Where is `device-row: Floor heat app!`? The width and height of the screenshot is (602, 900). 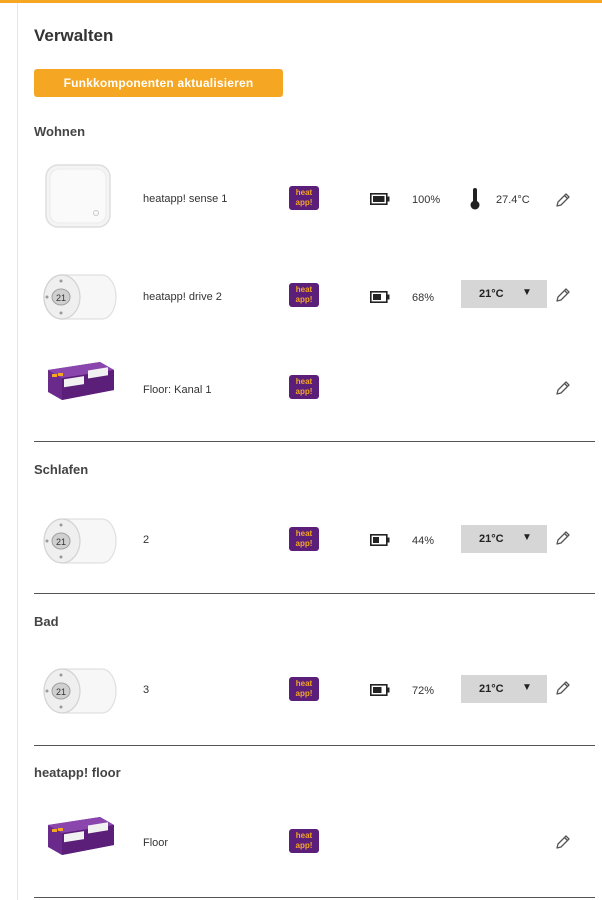
device-row: Floor heat app! is located at coordinates (314, 843).